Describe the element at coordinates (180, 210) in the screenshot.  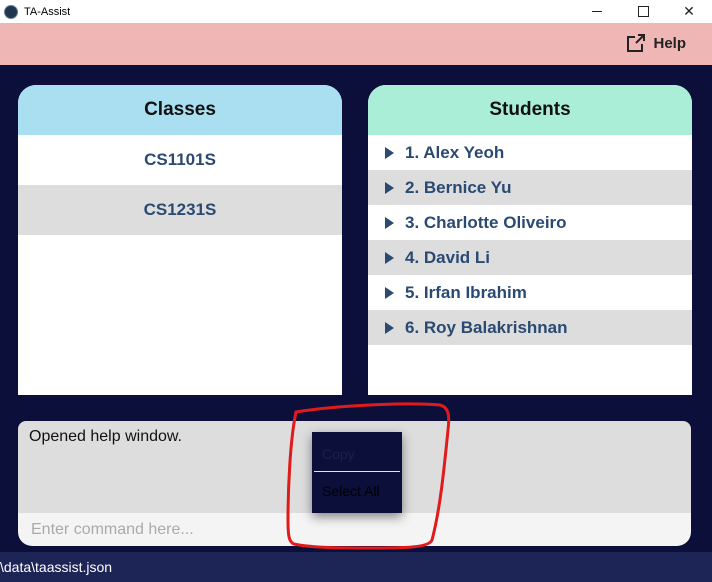
I see `class-item: CS1231S` at that location.